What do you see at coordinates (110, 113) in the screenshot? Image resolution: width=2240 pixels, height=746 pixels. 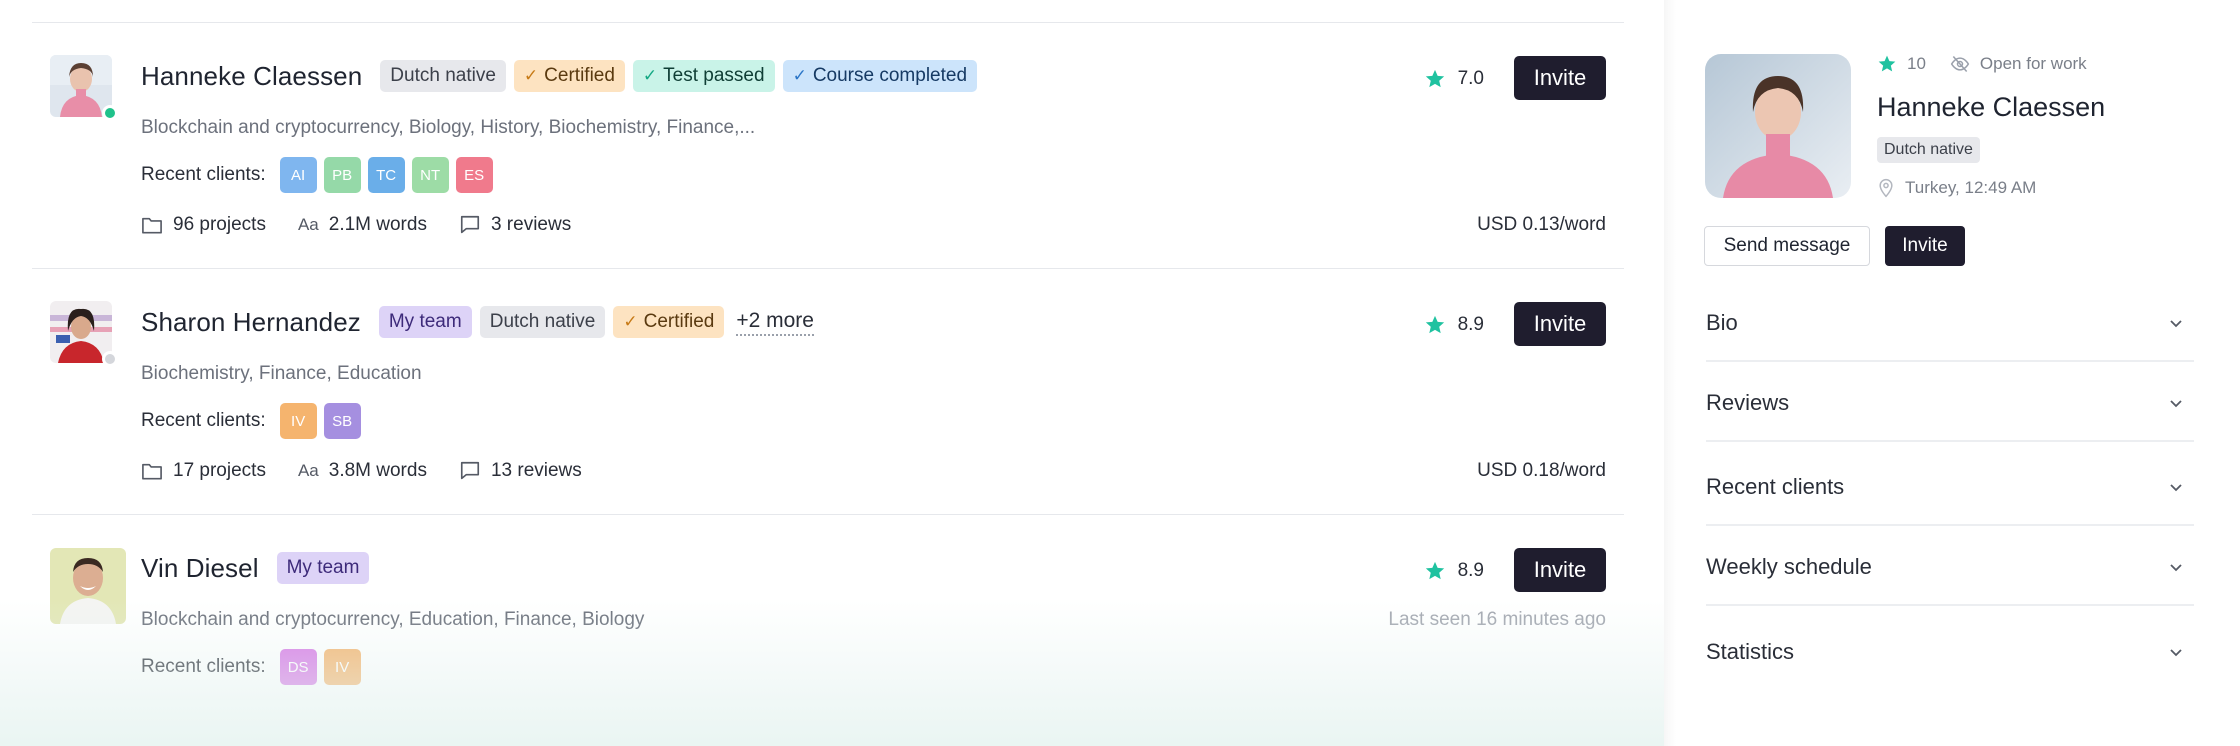 I see `online-status-dot` at bounding box center [110, 113].